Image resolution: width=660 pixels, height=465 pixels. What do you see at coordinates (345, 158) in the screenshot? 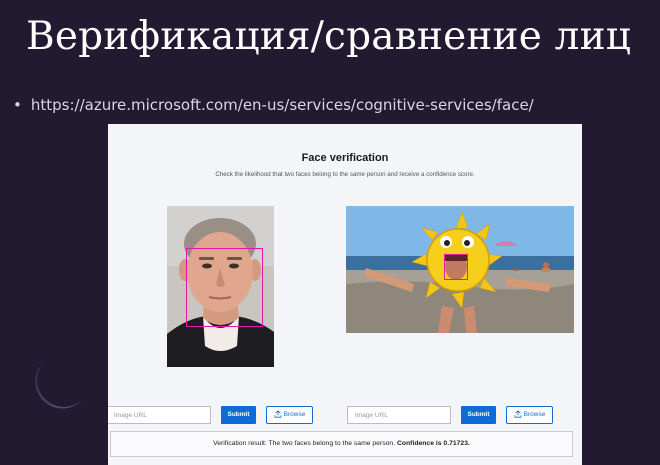
I see `app-title: Face verification` at bounding box center [345, 158].